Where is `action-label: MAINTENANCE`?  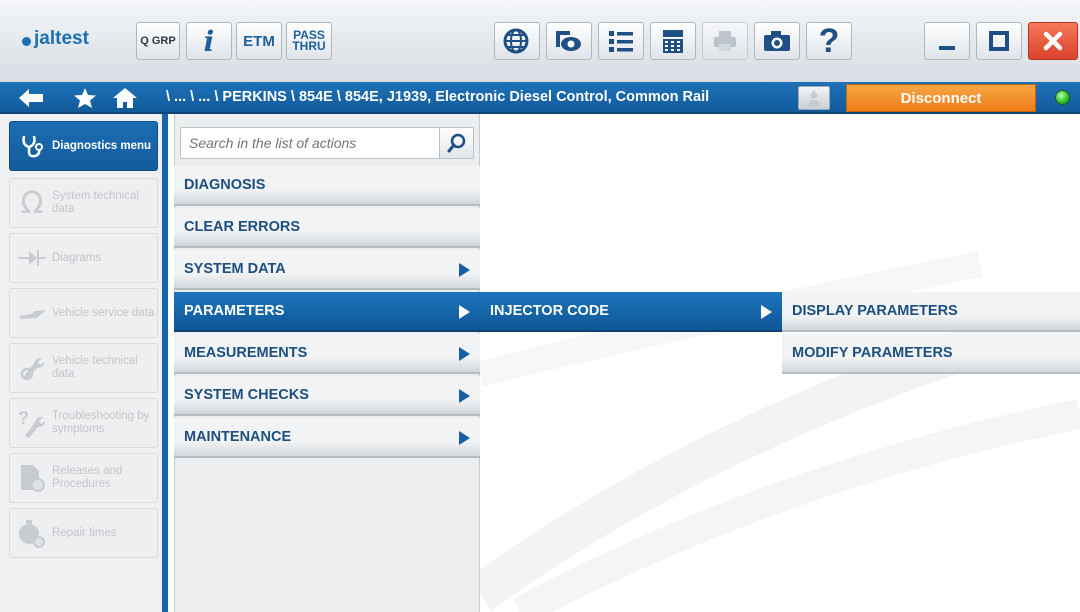 action-label: MAINTENANCE is located at coordinates (238, 437).